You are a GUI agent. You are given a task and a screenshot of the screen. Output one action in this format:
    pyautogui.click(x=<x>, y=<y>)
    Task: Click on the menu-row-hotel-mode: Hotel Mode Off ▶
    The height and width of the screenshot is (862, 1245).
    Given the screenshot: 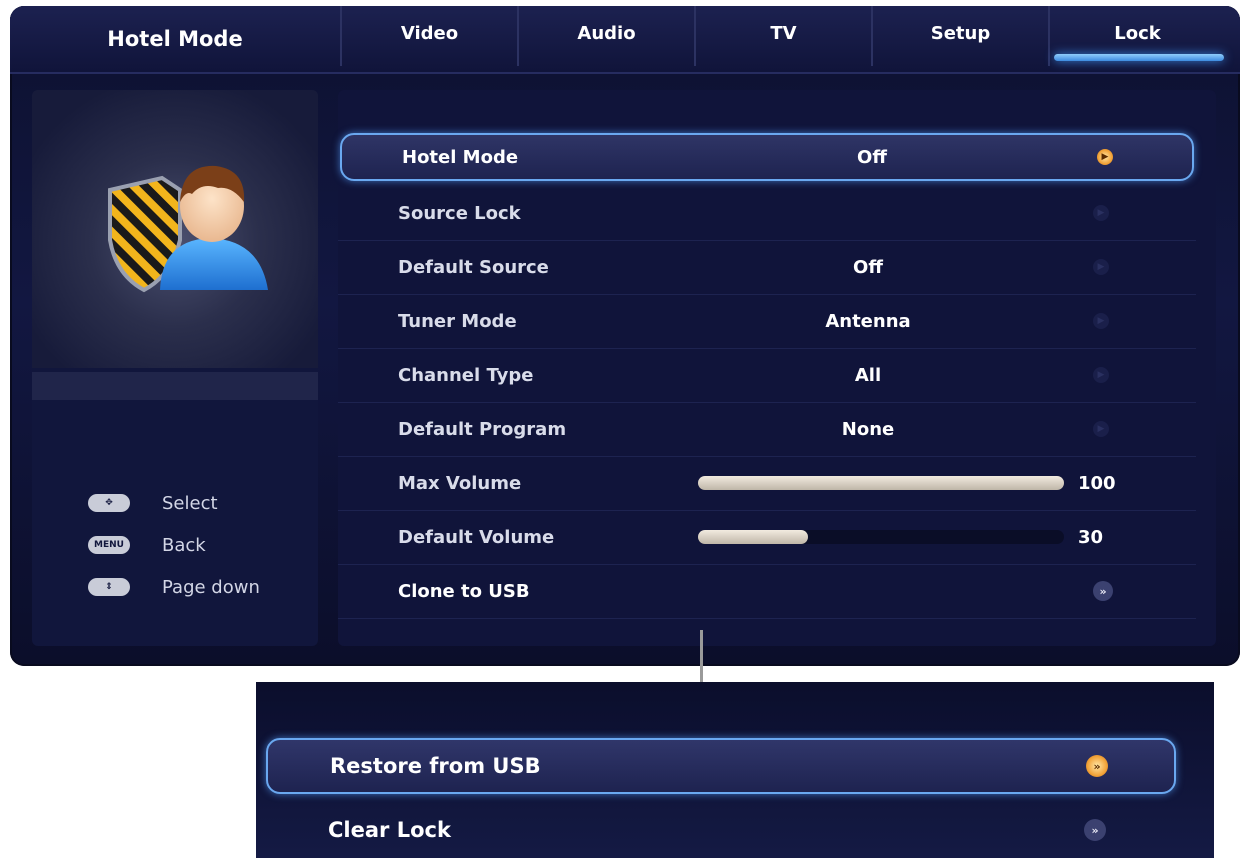 What is the action you would take?
    pyautogui.click(x=767, y=157)
    